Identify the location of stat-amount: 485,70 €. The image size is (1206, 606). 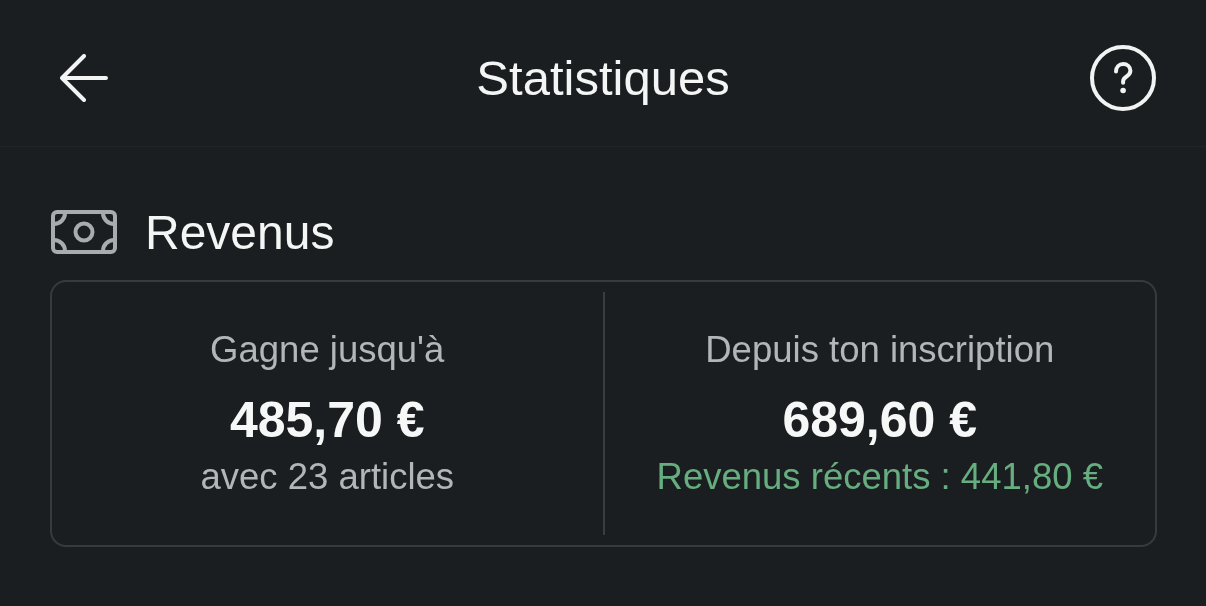
(327, 420).